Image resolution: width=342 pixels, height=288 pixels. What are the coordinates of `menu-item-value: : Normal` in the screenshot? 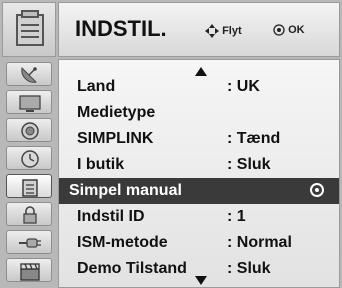 It's located at (259, 242).